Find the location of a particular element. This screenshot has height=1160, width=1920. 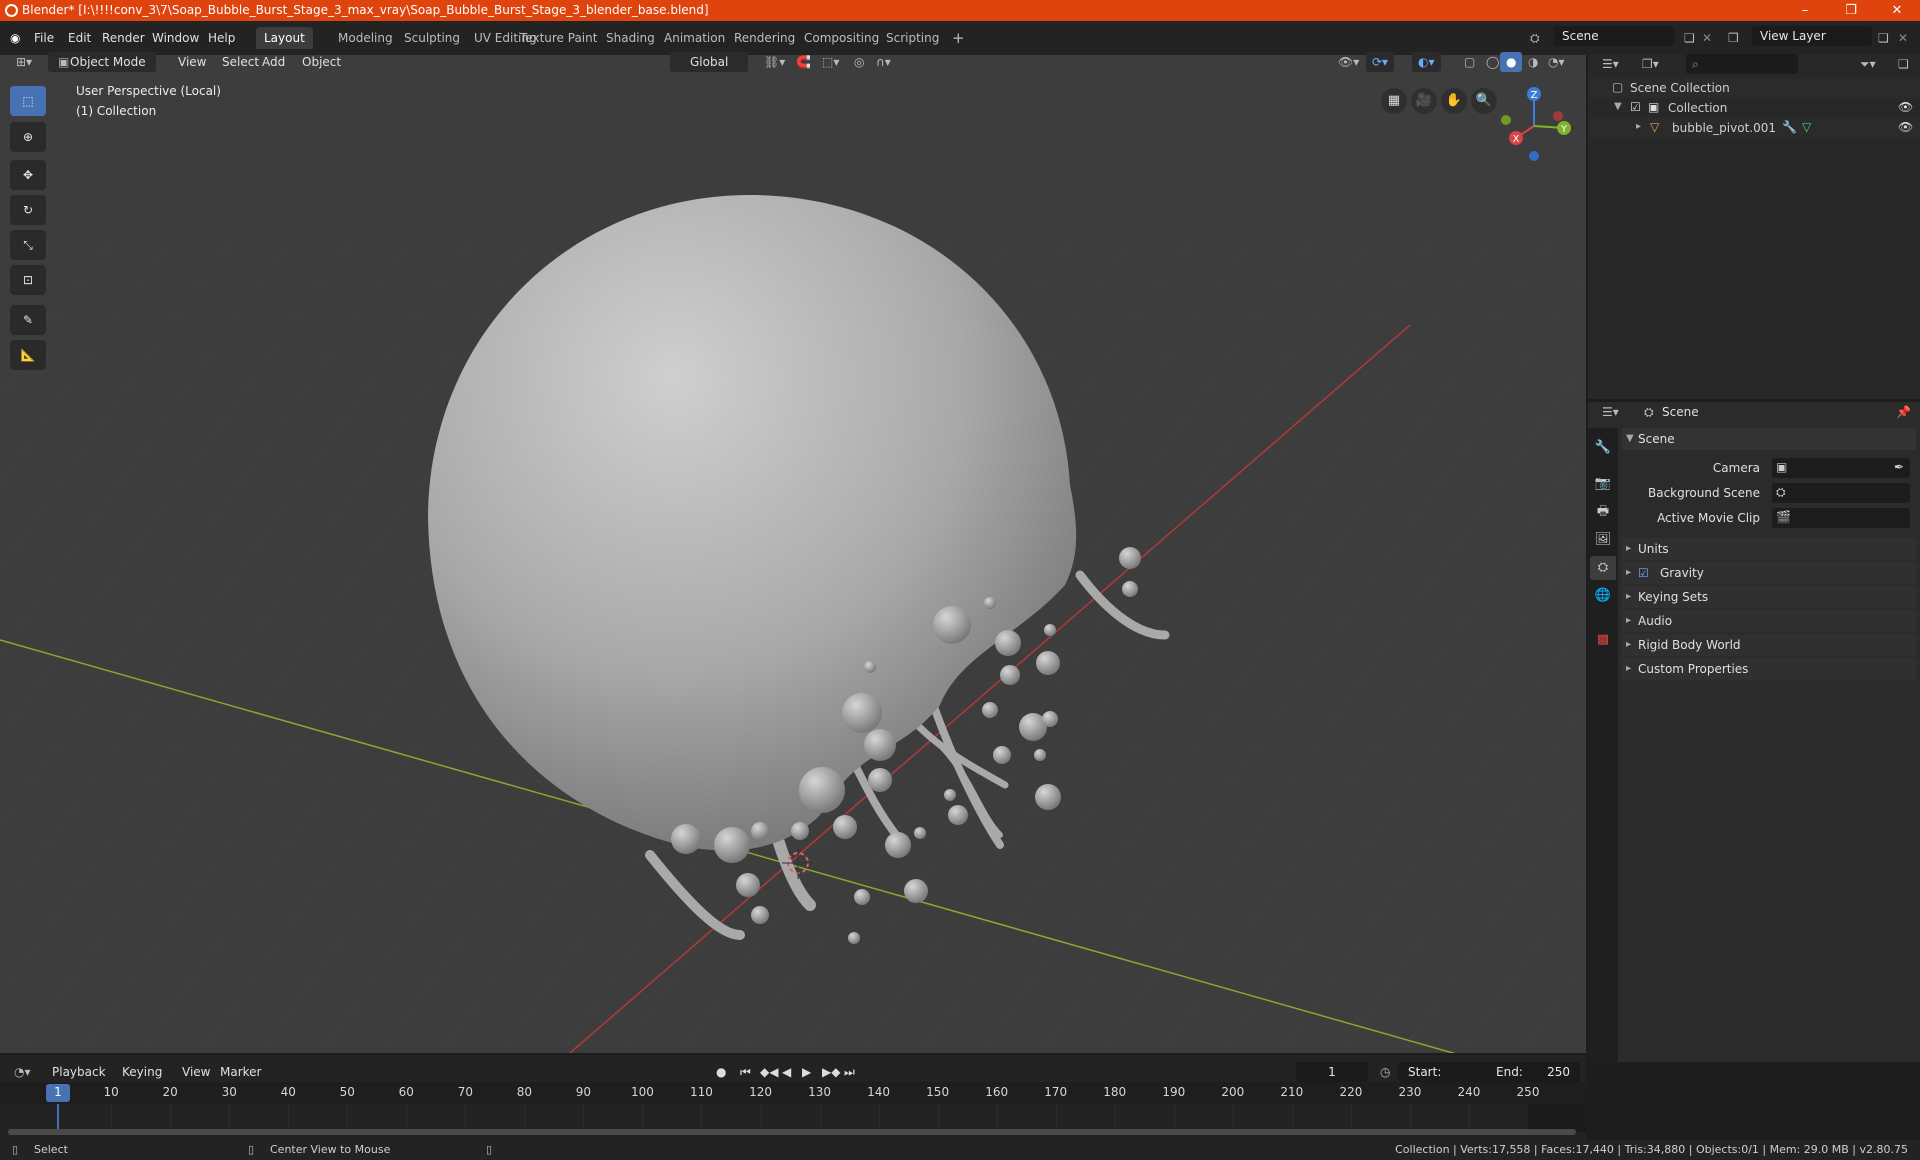

cursor-tool: ⊕ is located at coordinates (28, 137).